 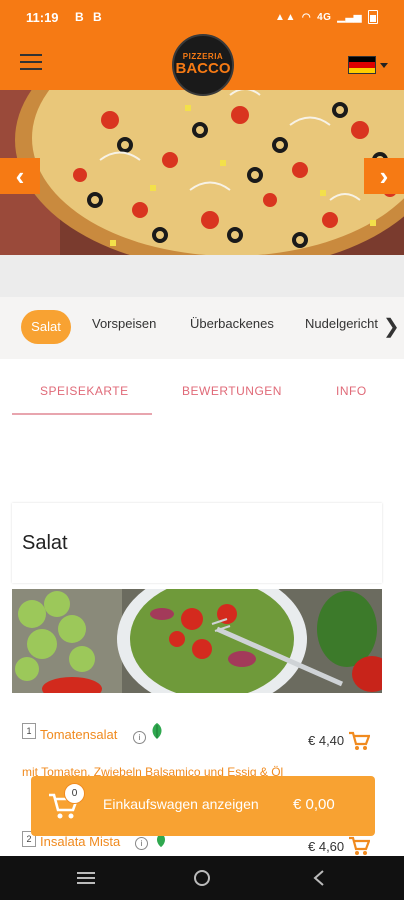 What do you see at coordinates (84, 391) in the screenshot?
I see `tab-speisekarte: SPEISEKARTE` at bounding box center [84, 391].